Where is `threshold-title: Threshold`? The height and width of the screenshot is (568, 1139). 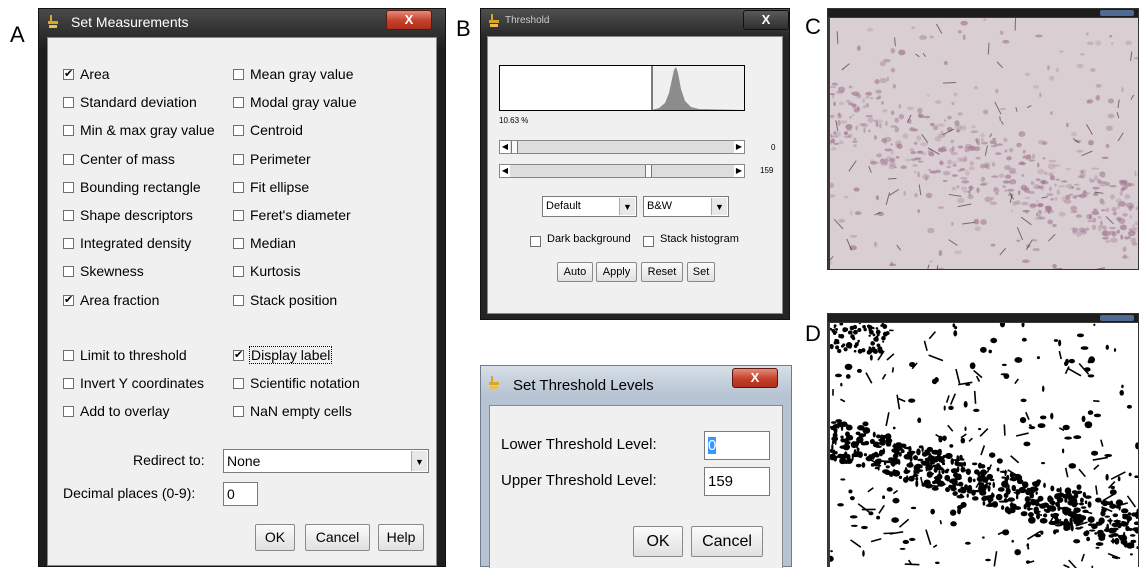 threshold-title: Threshold is located at coordinates (527, 20).